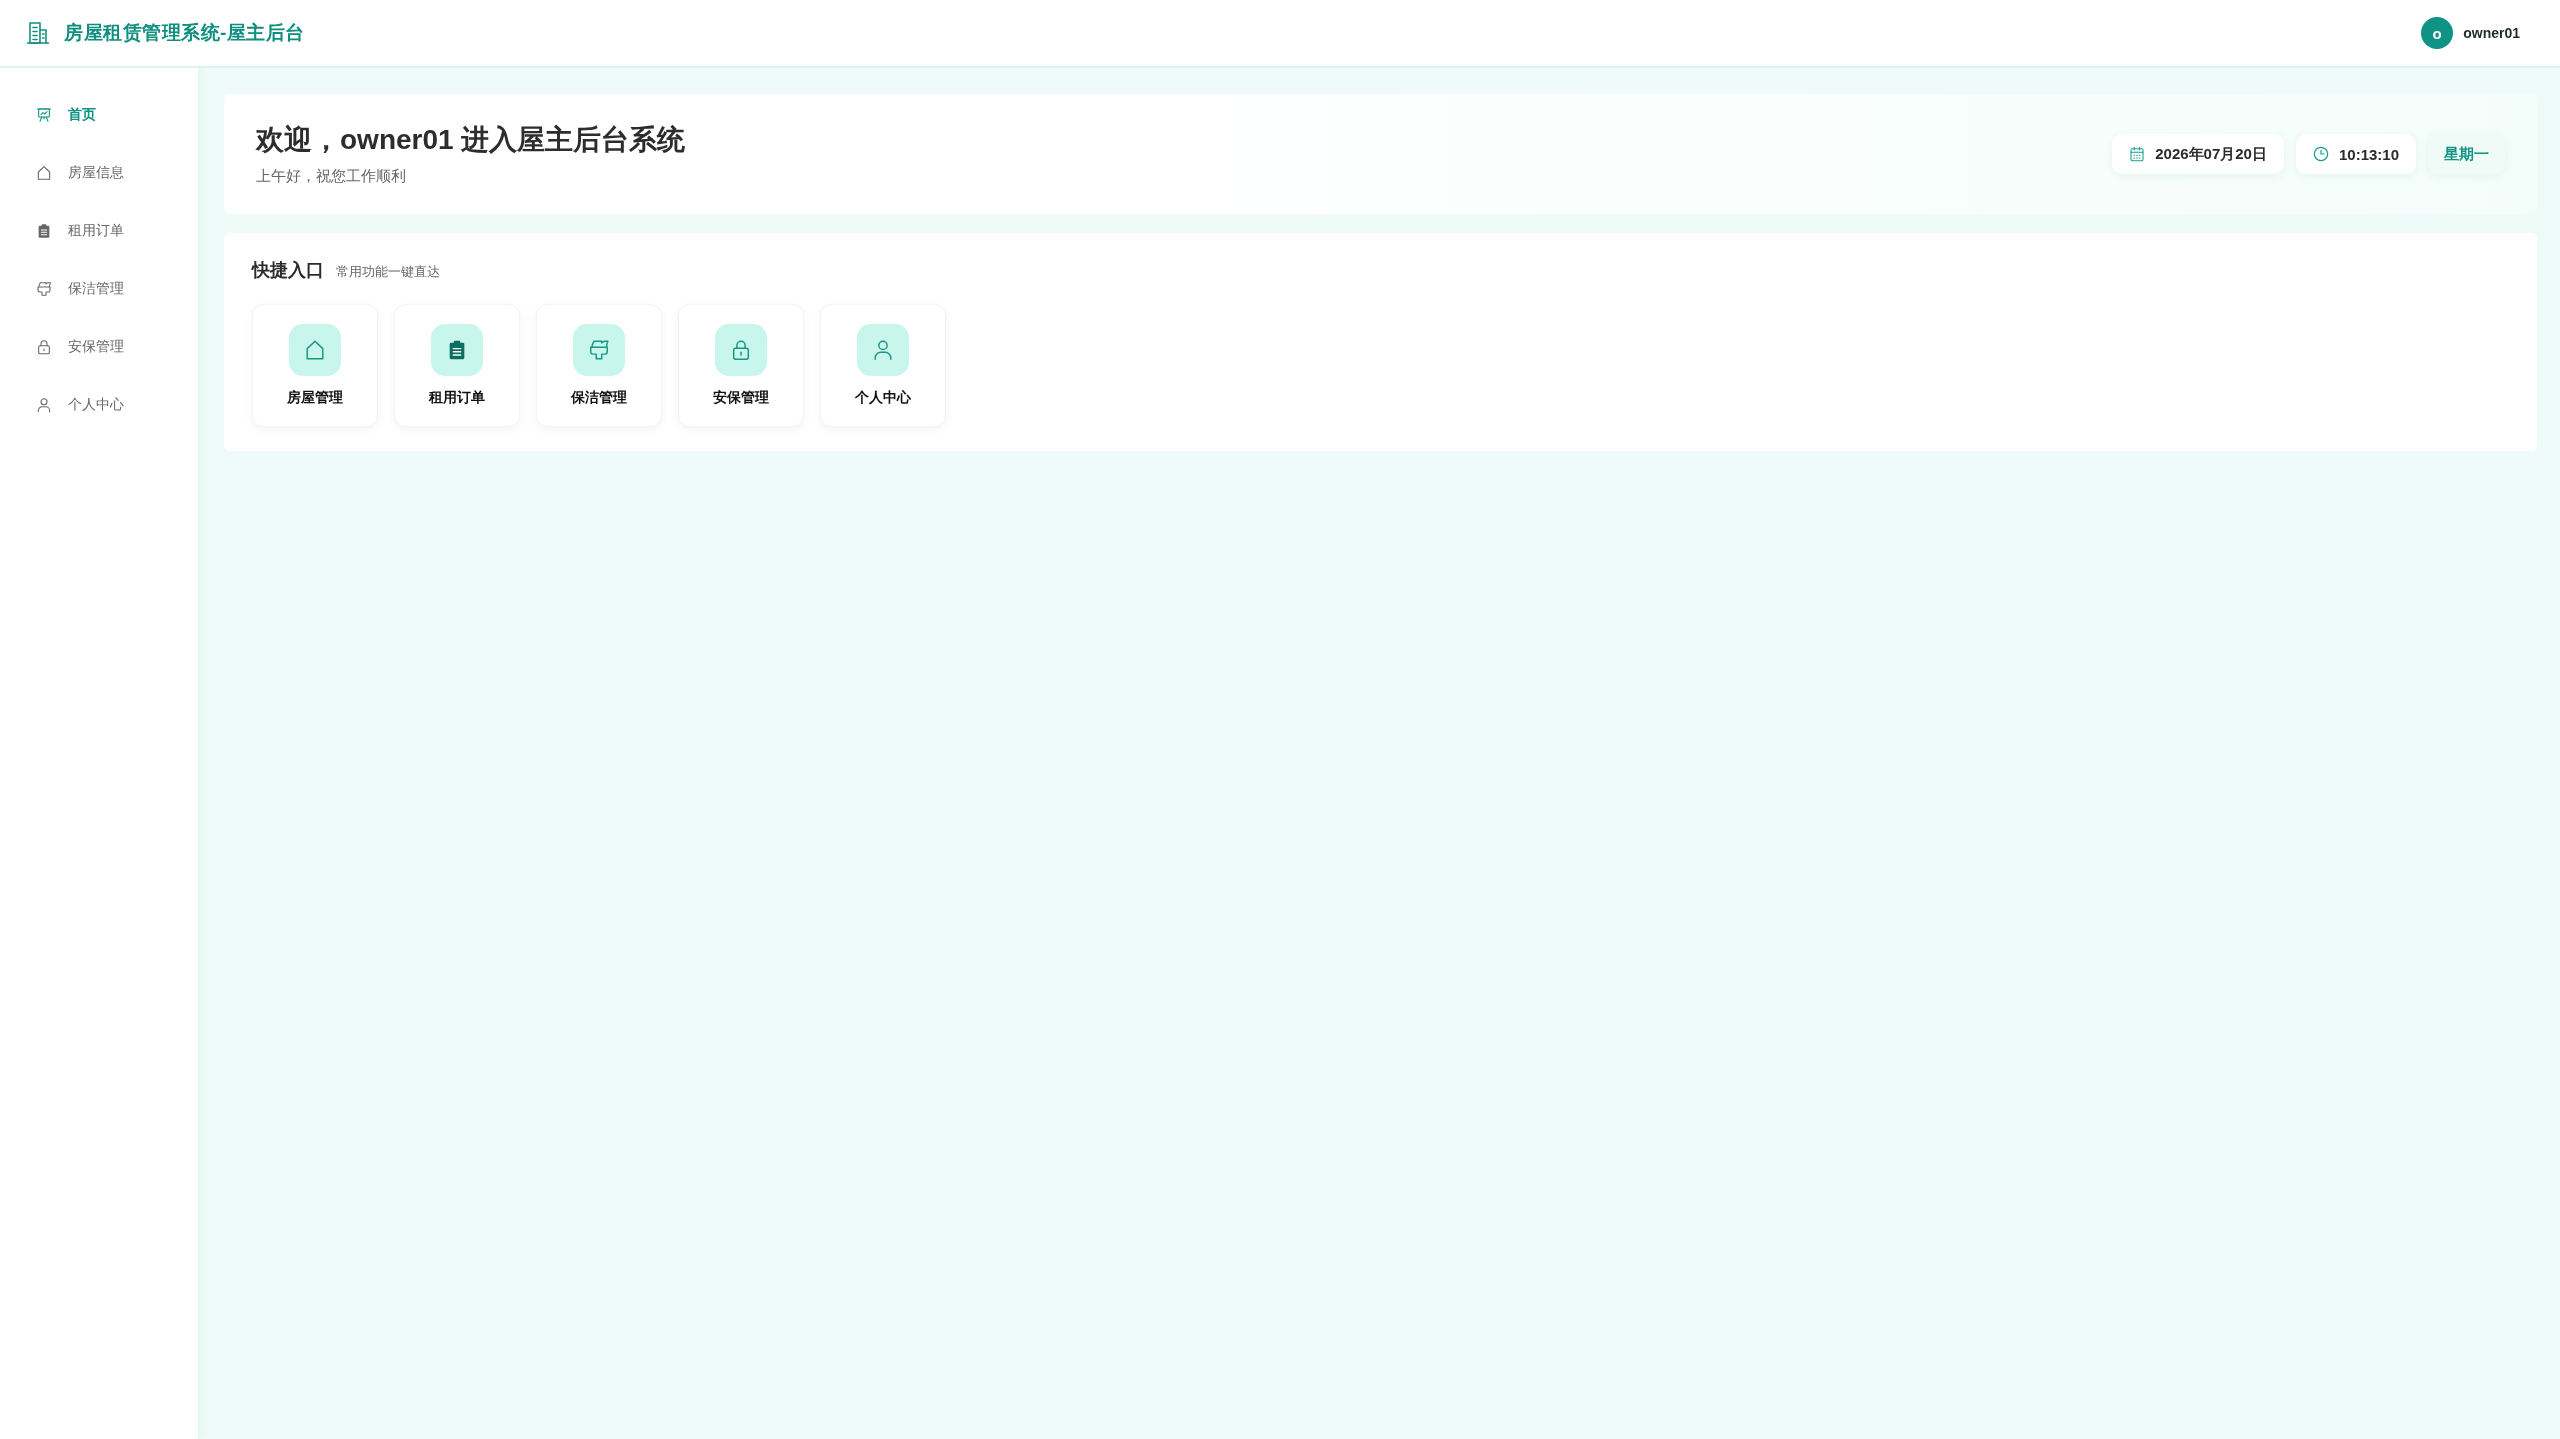 The image size is (2560, 1439). I want to click on section-title: 快捷入口, so click(288, 270).